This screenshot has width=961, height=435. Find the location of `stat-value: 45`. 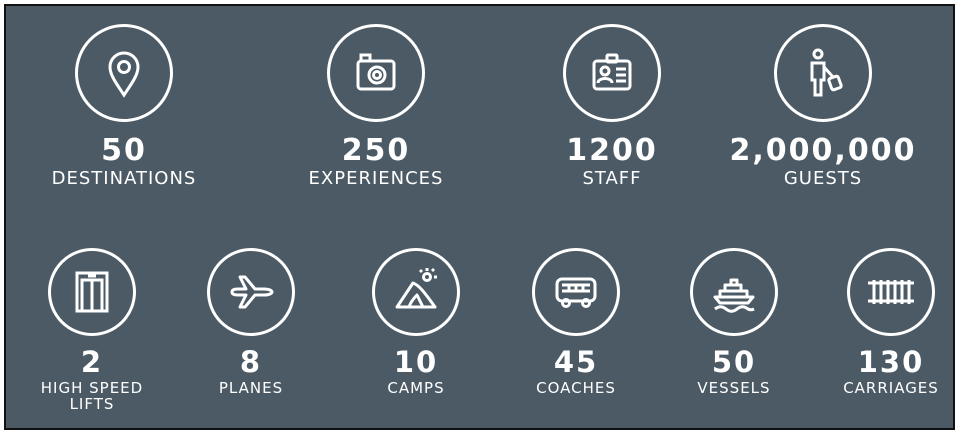

stat-value: 45 is located at coordinates (576, 362).